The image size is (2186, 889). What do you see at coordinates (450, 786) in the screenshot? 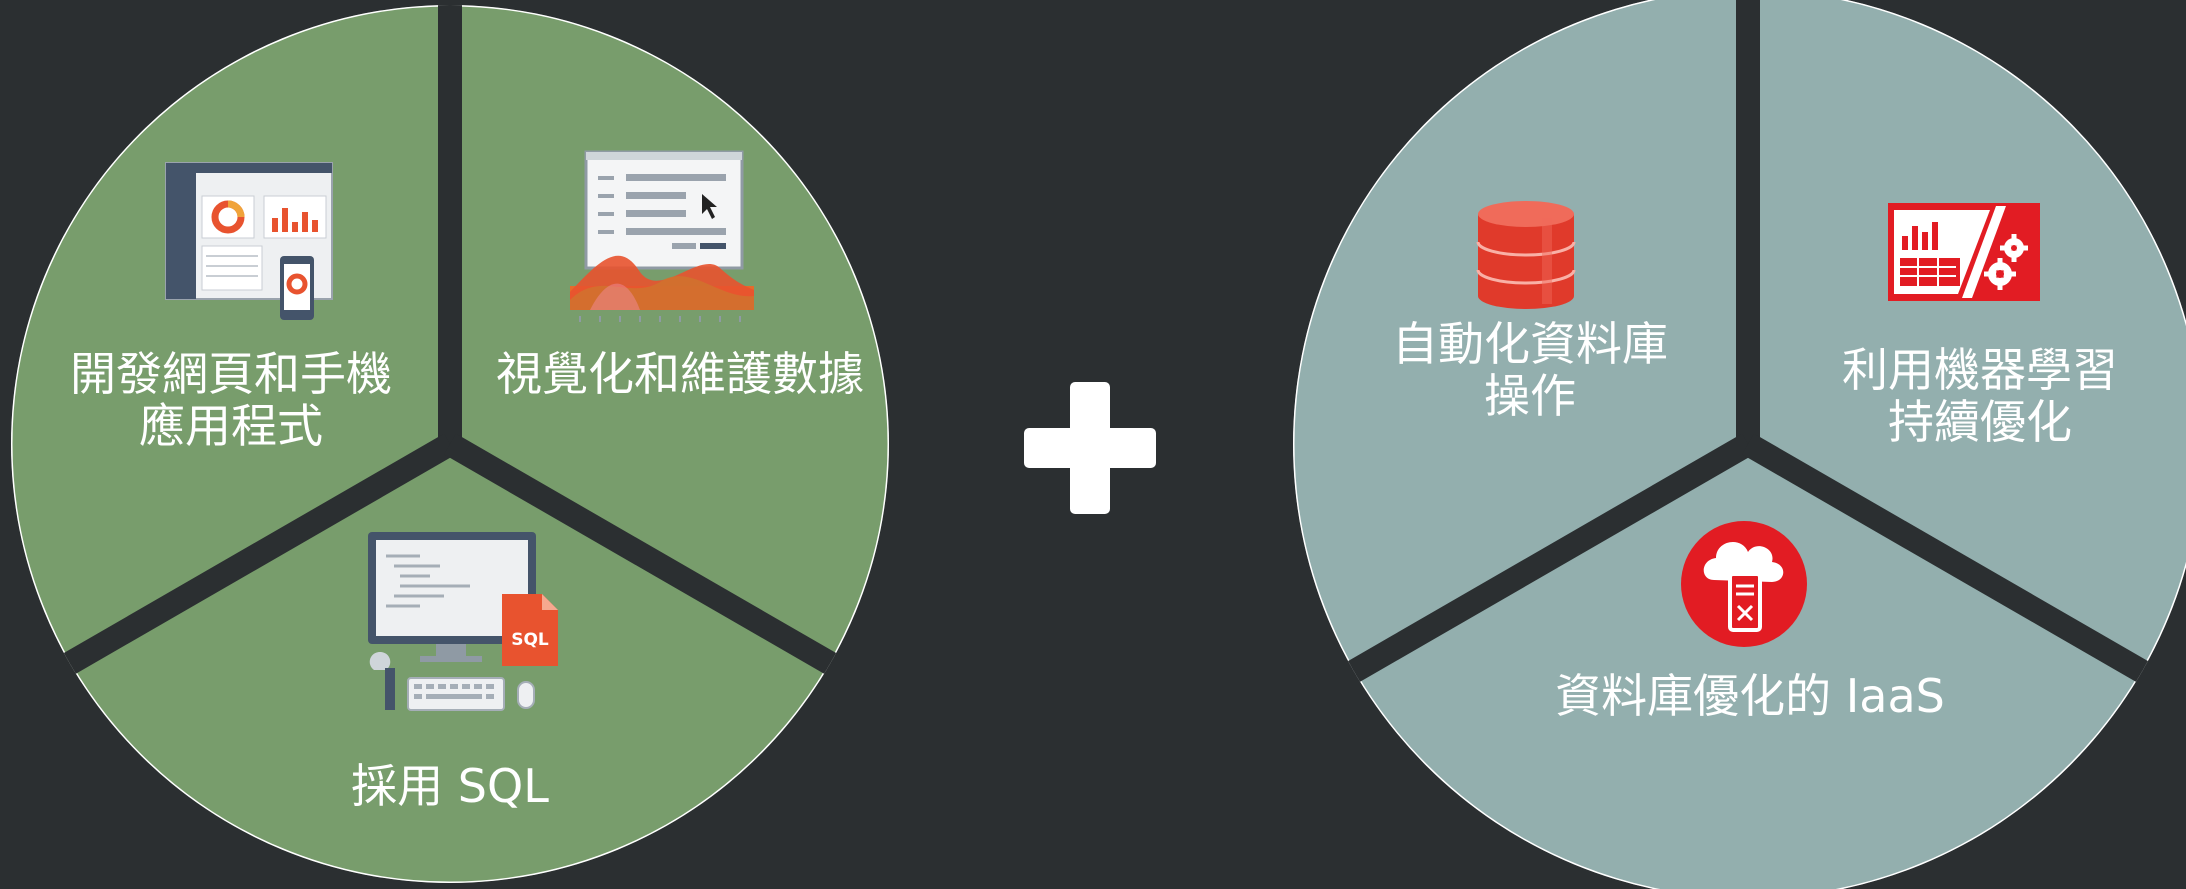
I see `left-segment-label-sql: 採用 SQL` at bounding box center [450, 786].